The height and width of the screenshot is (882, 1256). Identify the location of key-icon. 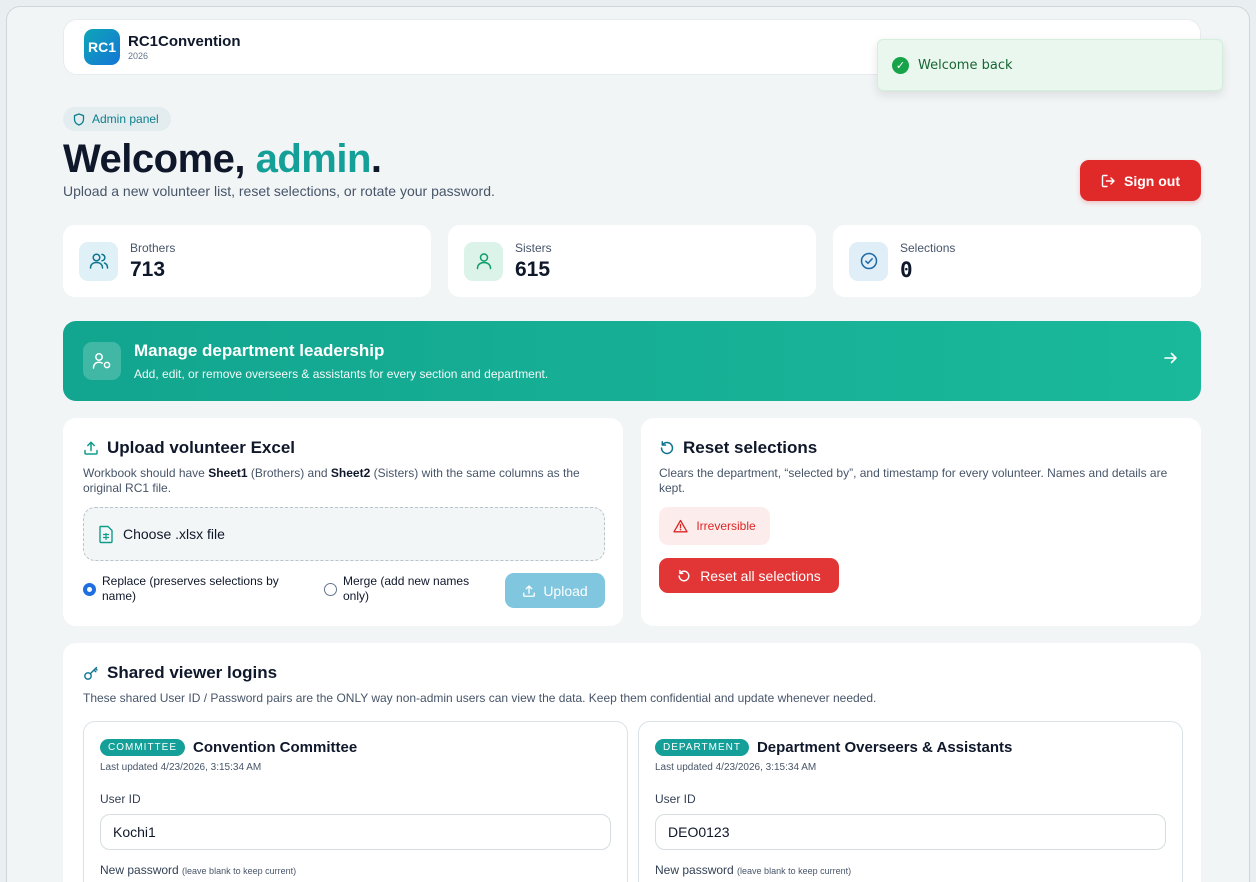
(91, 673).